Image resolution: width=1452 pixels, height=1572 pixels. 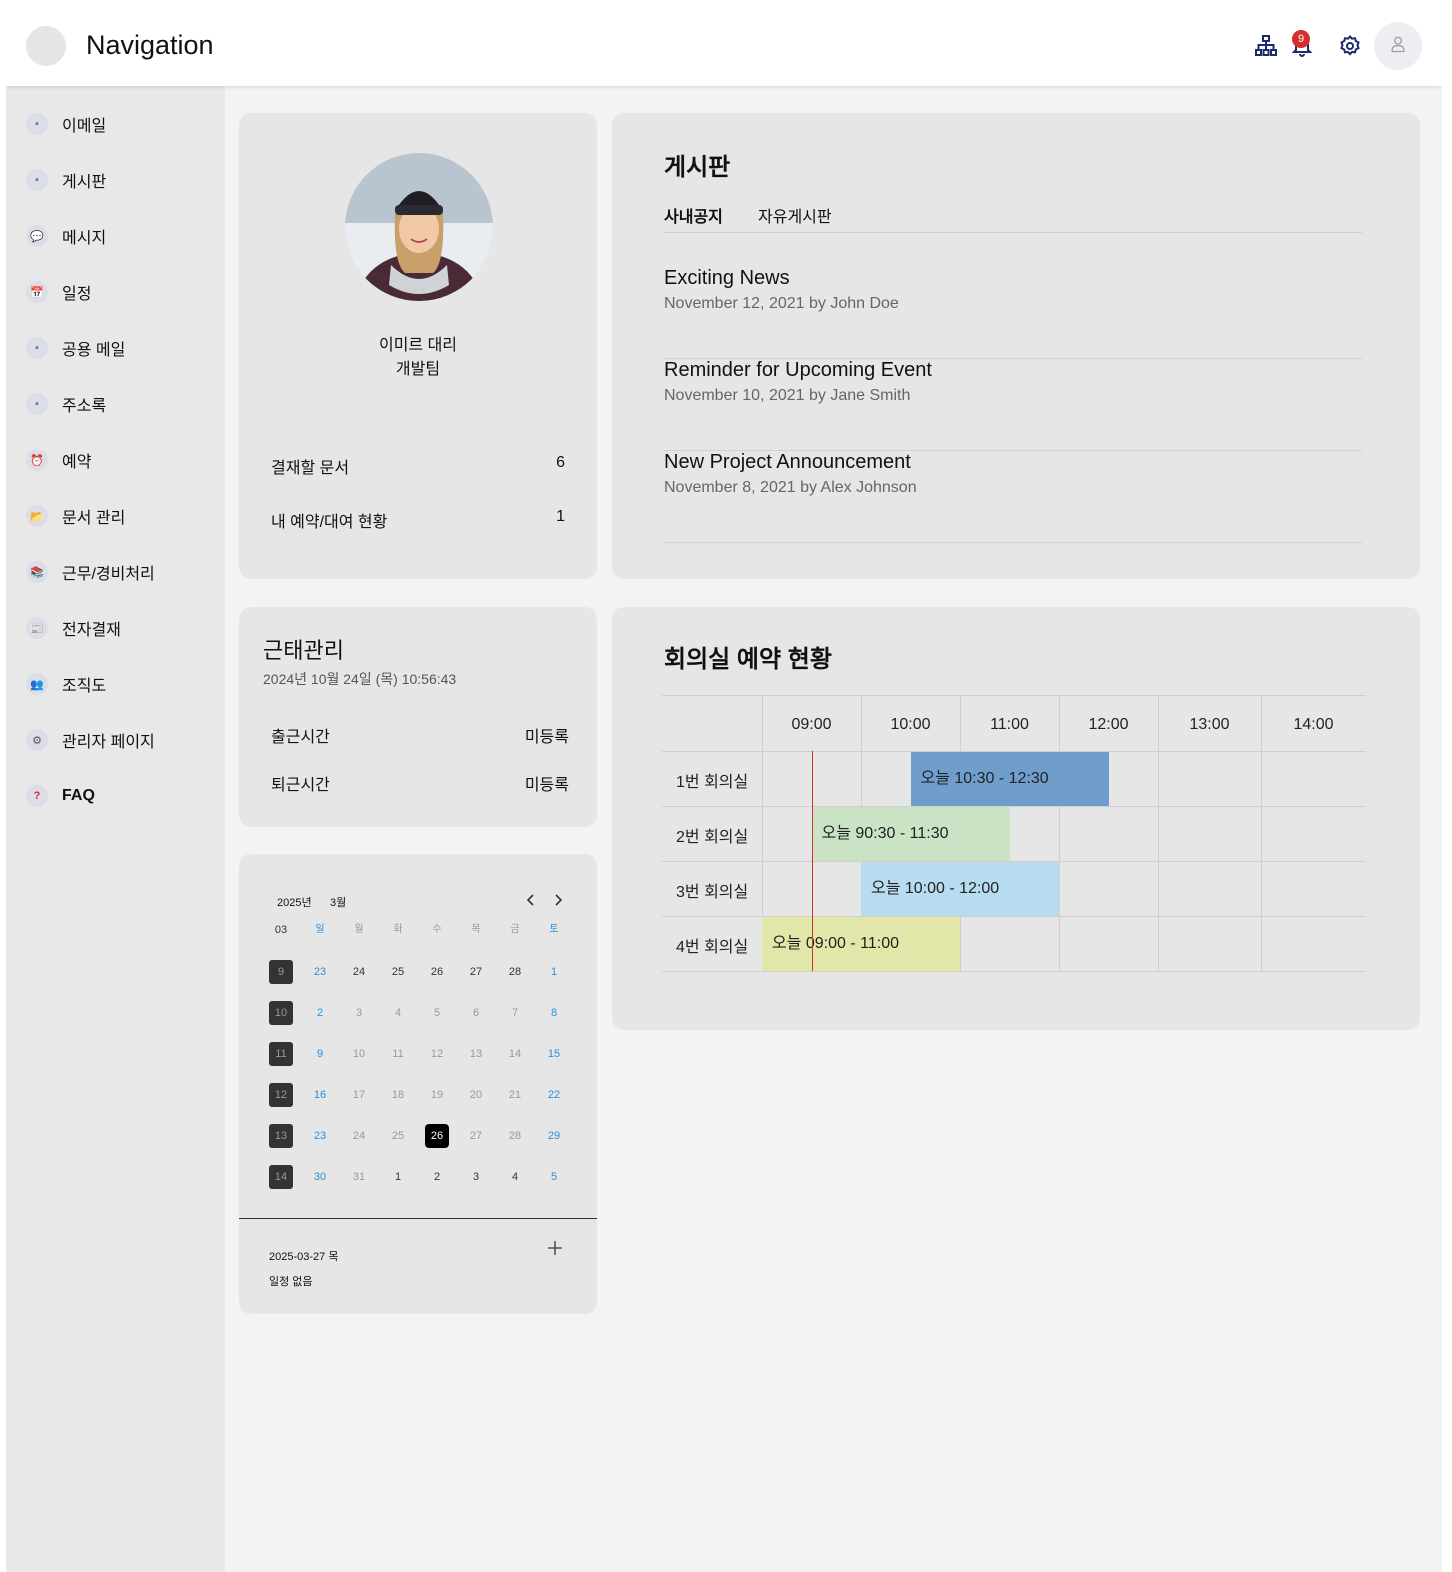 I want to click on calendar-weekday: 수, so click(x=437, y=929).